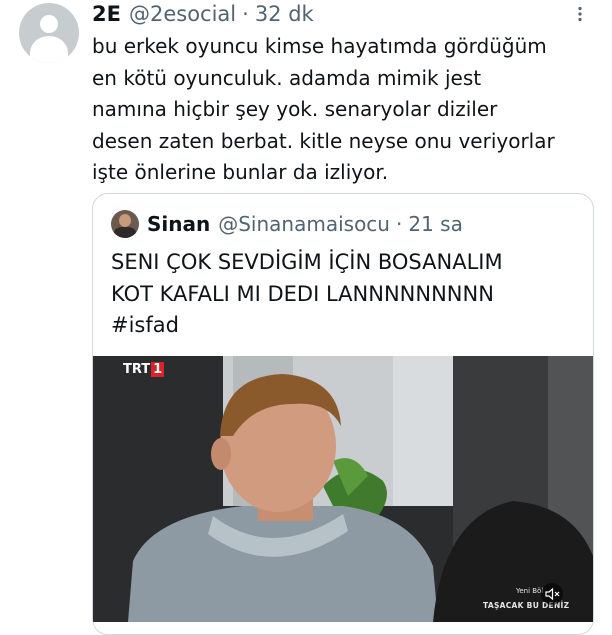 This screenshot has height=635, width=612. I want to click on quoted-author-avatar, so click(125, 224).